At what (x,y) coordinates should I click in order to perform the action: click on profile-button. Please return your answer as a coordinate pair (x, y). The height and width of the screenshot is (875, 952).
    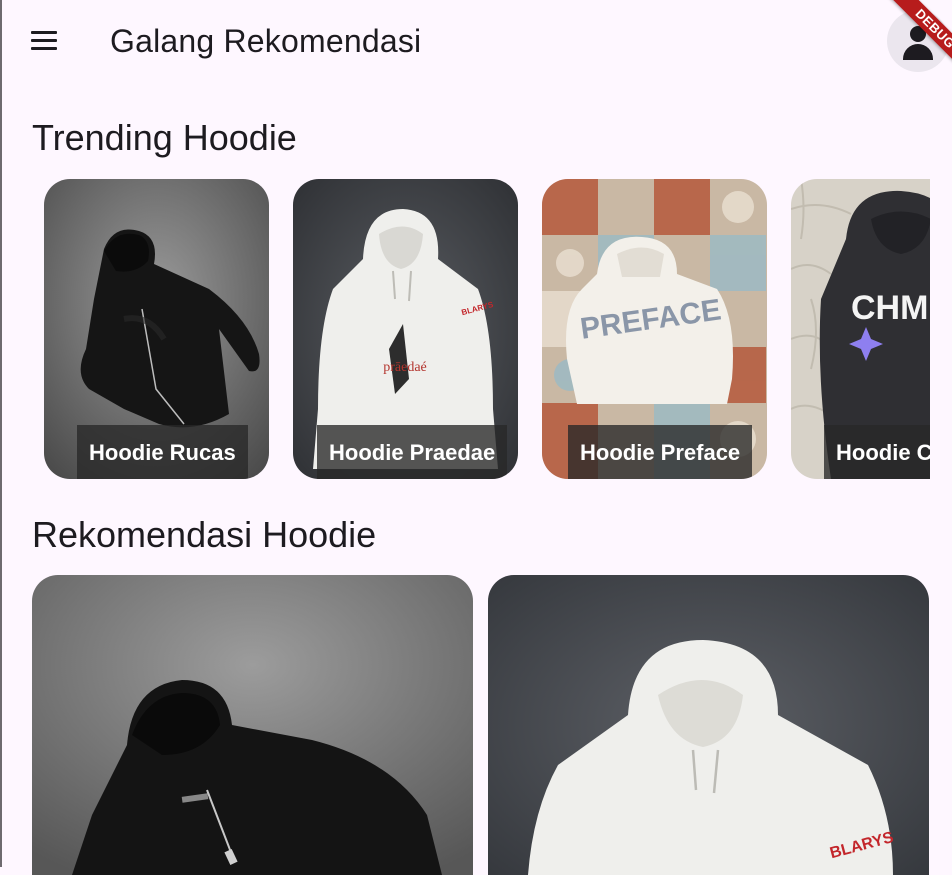
    Looking at the image, I should click on (918, 41).